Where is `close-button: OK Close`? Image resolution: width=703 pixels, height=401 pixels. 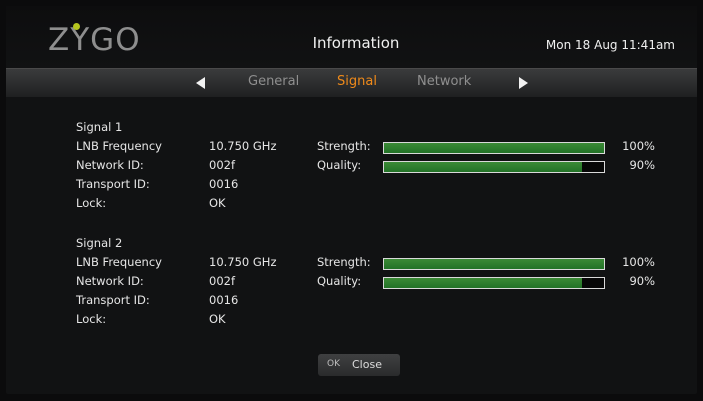
close-button: OK Close is located at coordinates (359, 365).